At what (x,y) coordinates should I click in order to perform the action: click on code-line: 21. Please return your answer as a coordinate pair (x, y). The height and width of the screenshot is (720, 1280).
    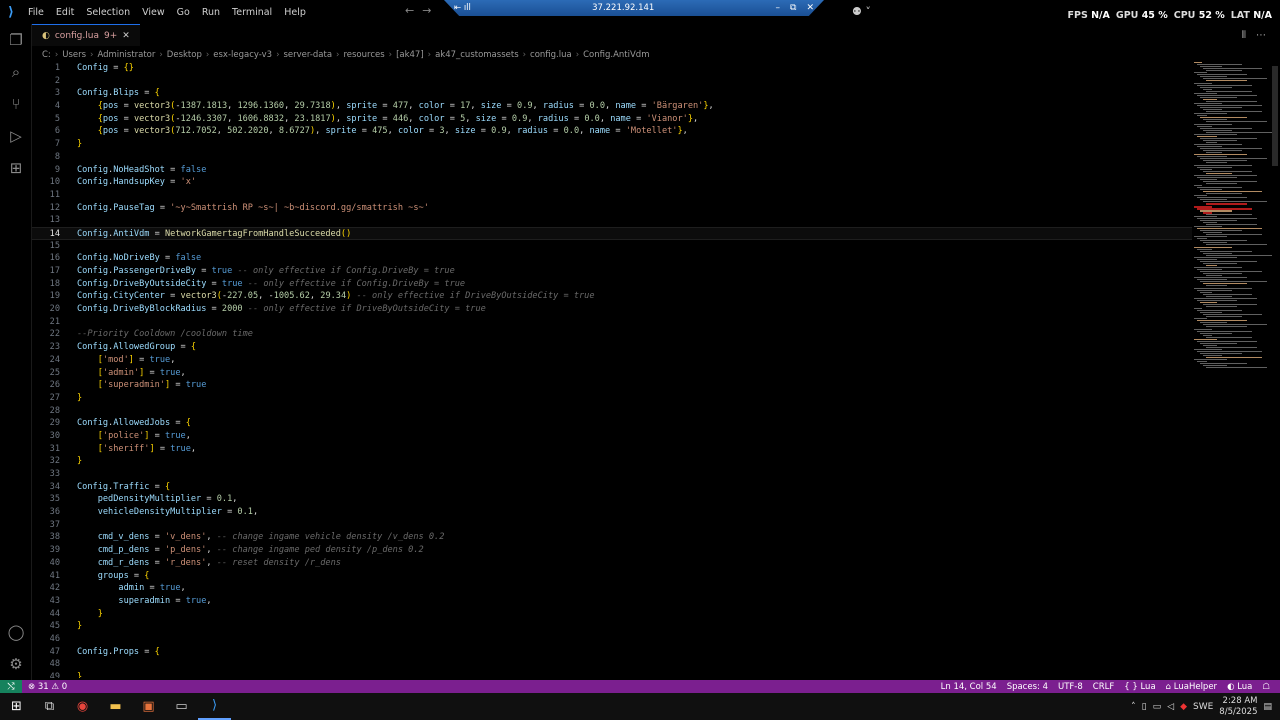
    Looking at the image, I should click on (612, 322).